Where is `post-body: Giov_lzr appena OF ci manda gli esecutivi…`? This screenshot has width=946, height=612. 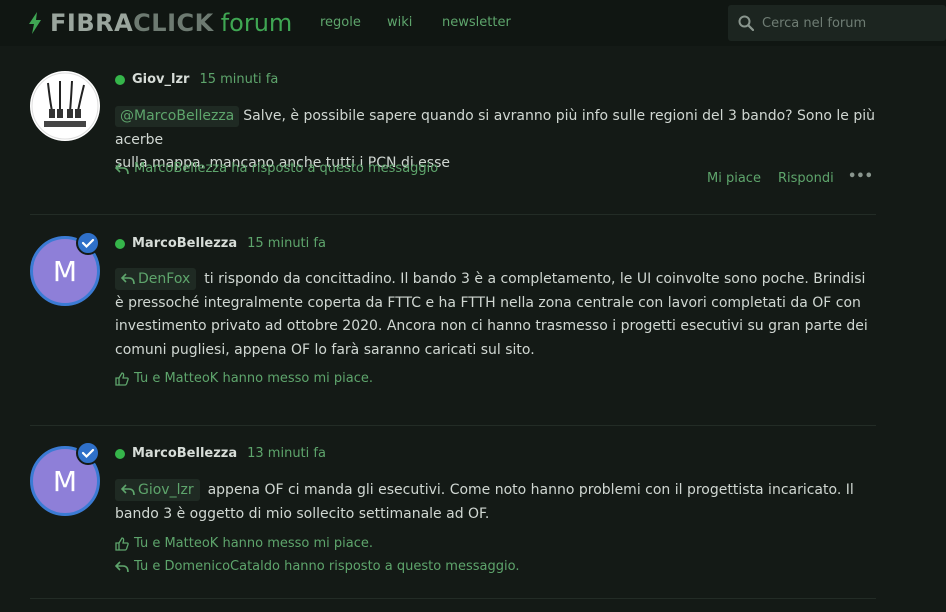
post-body: Giov_lzr appena OF ci manda gli esecutivi… is located at coordinates (495, 502).